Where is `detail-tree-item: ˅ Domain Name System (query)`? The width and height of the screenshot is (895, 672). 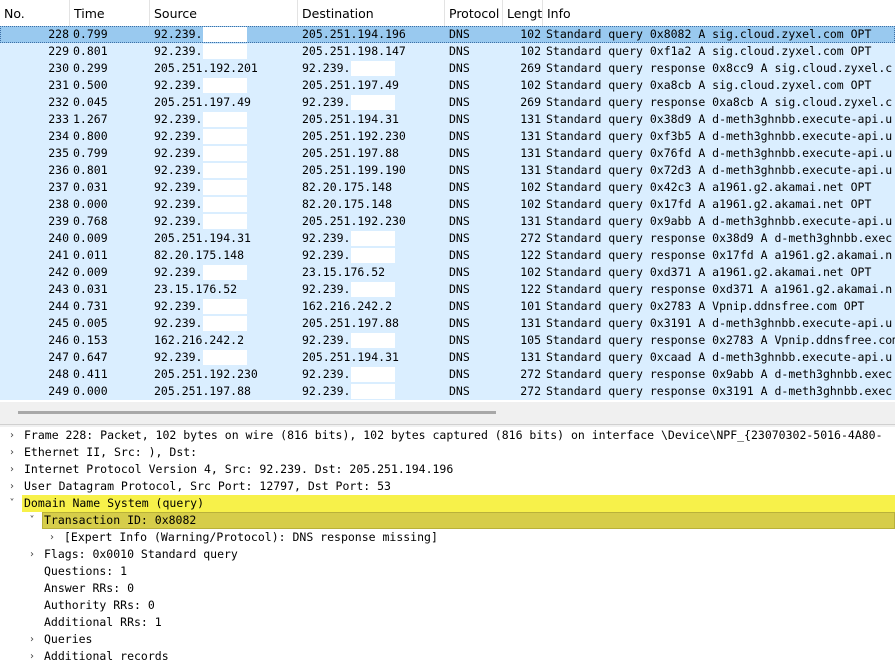
detail-tree-item: ˅ Domain Name System (query) is located at coordinates (447, 503).